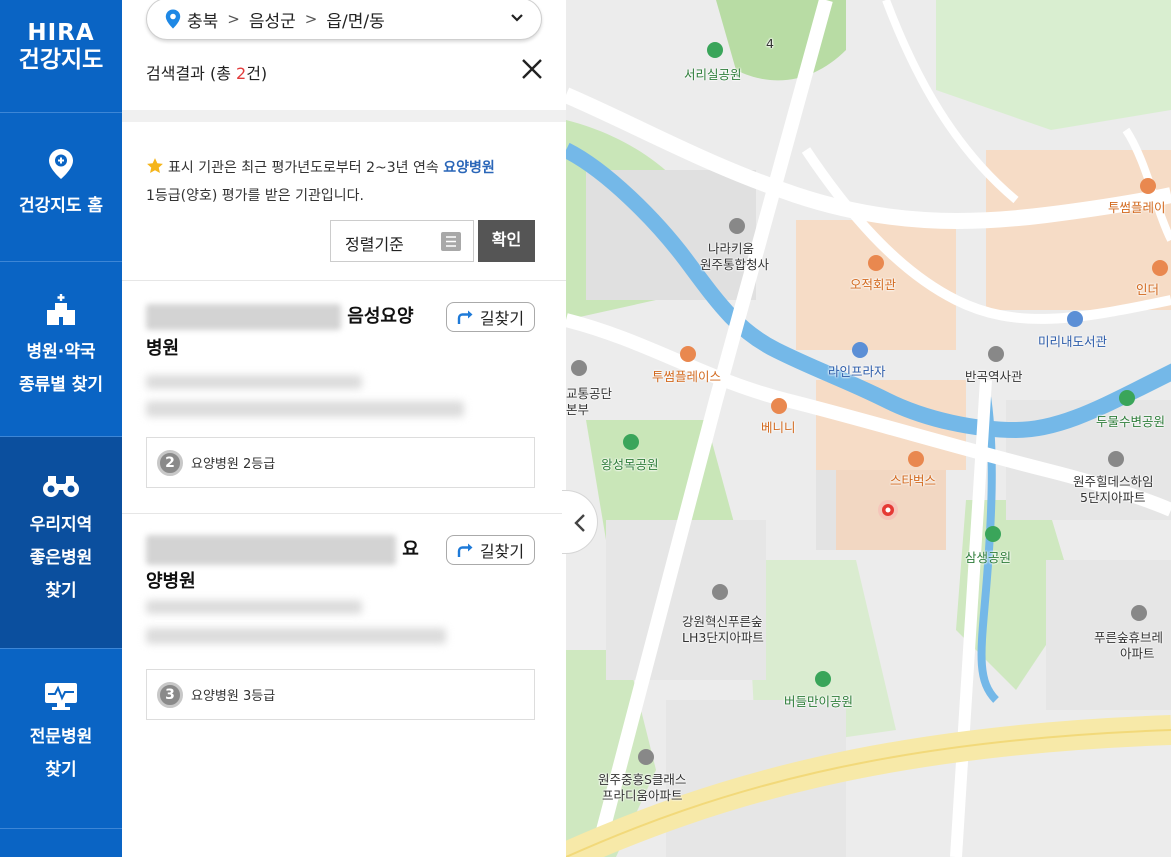 The width and height of the screenshot is (1171, 857). I want to click on nav-hospital-type-line1: 병원·약국, so click(61, 352).